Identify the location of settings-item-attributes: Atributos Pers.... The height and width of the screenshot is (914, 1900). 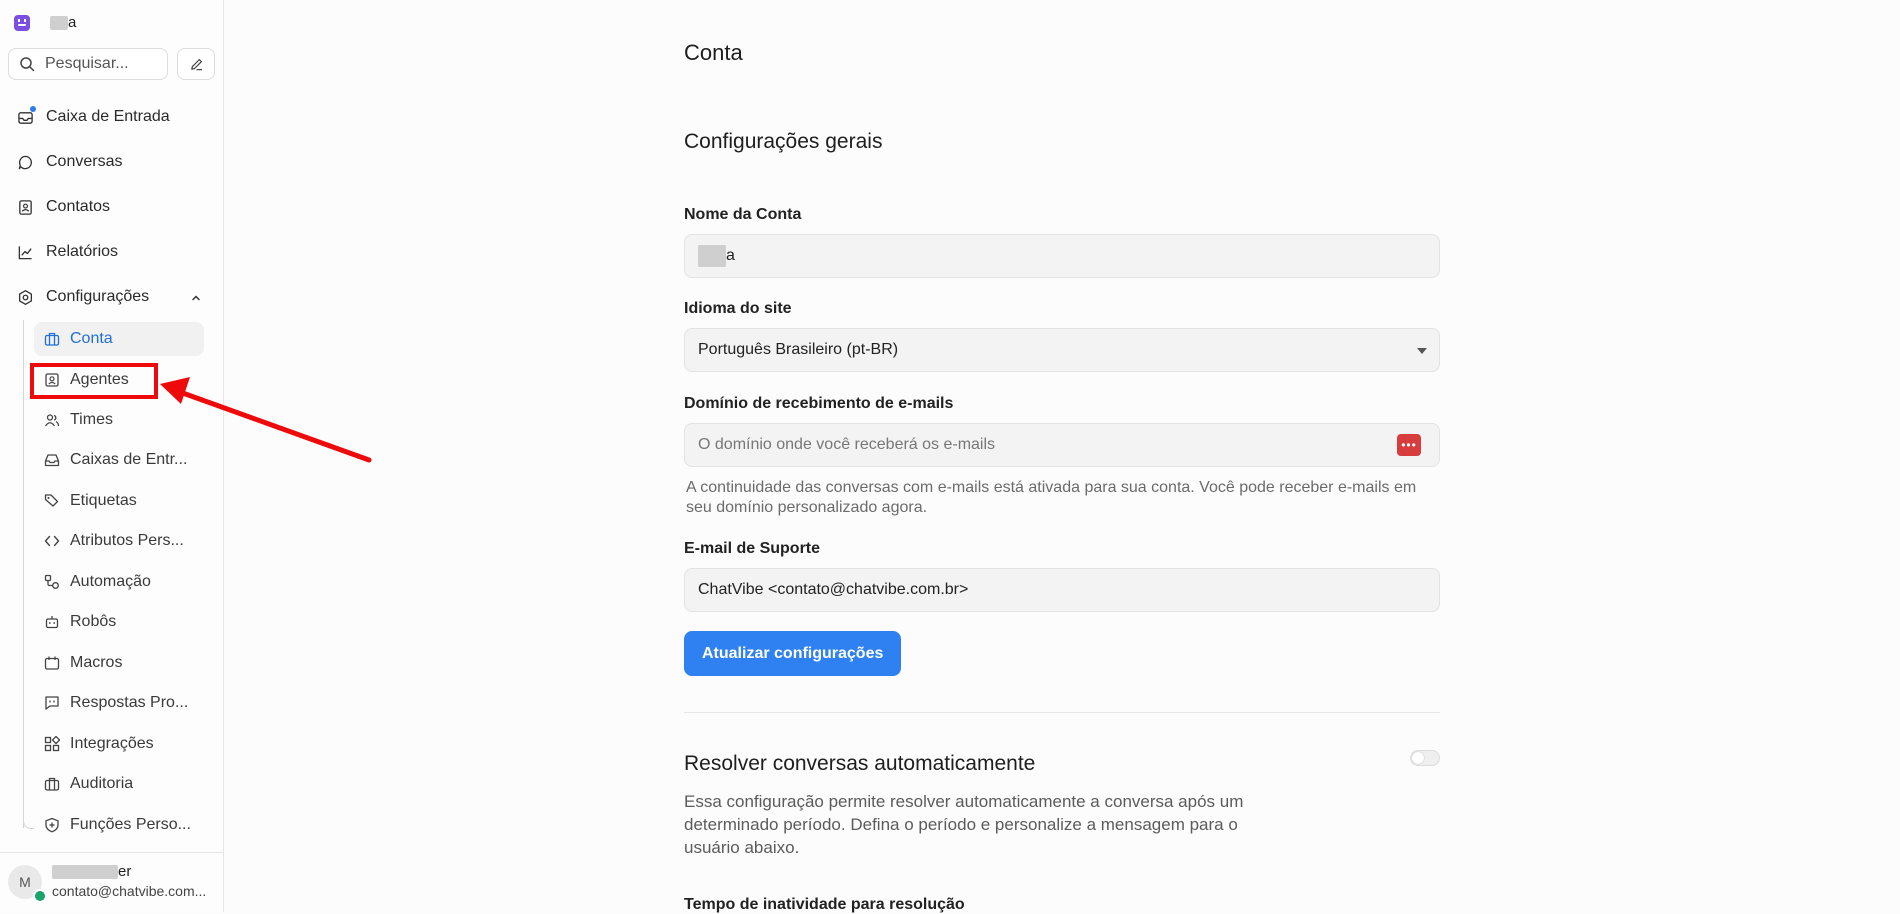
(119, 541).